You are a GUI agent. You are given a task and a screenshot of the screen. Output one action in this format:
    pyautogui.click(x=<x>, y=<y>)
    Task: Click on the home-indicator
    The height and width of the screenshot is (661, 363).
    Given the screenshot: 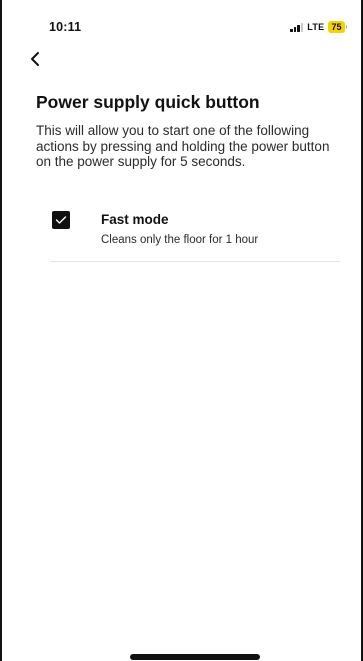 What is the action you would take?
    pyautogui.click(x=195, y=657)
    